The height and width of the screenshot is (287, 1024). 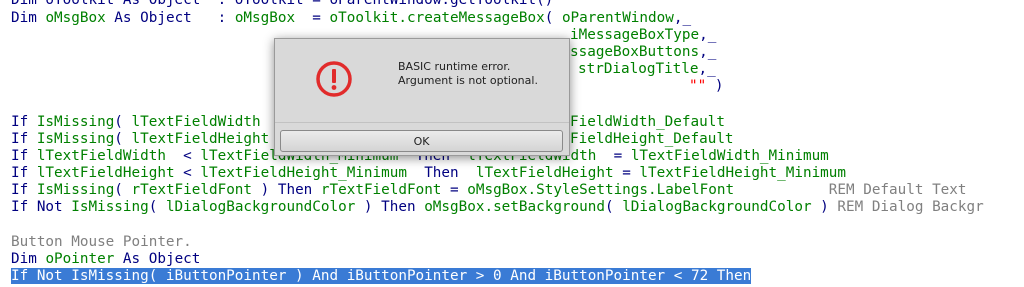 I want to click on code-text: iMessageBoxType, so click(x=635, y=35).